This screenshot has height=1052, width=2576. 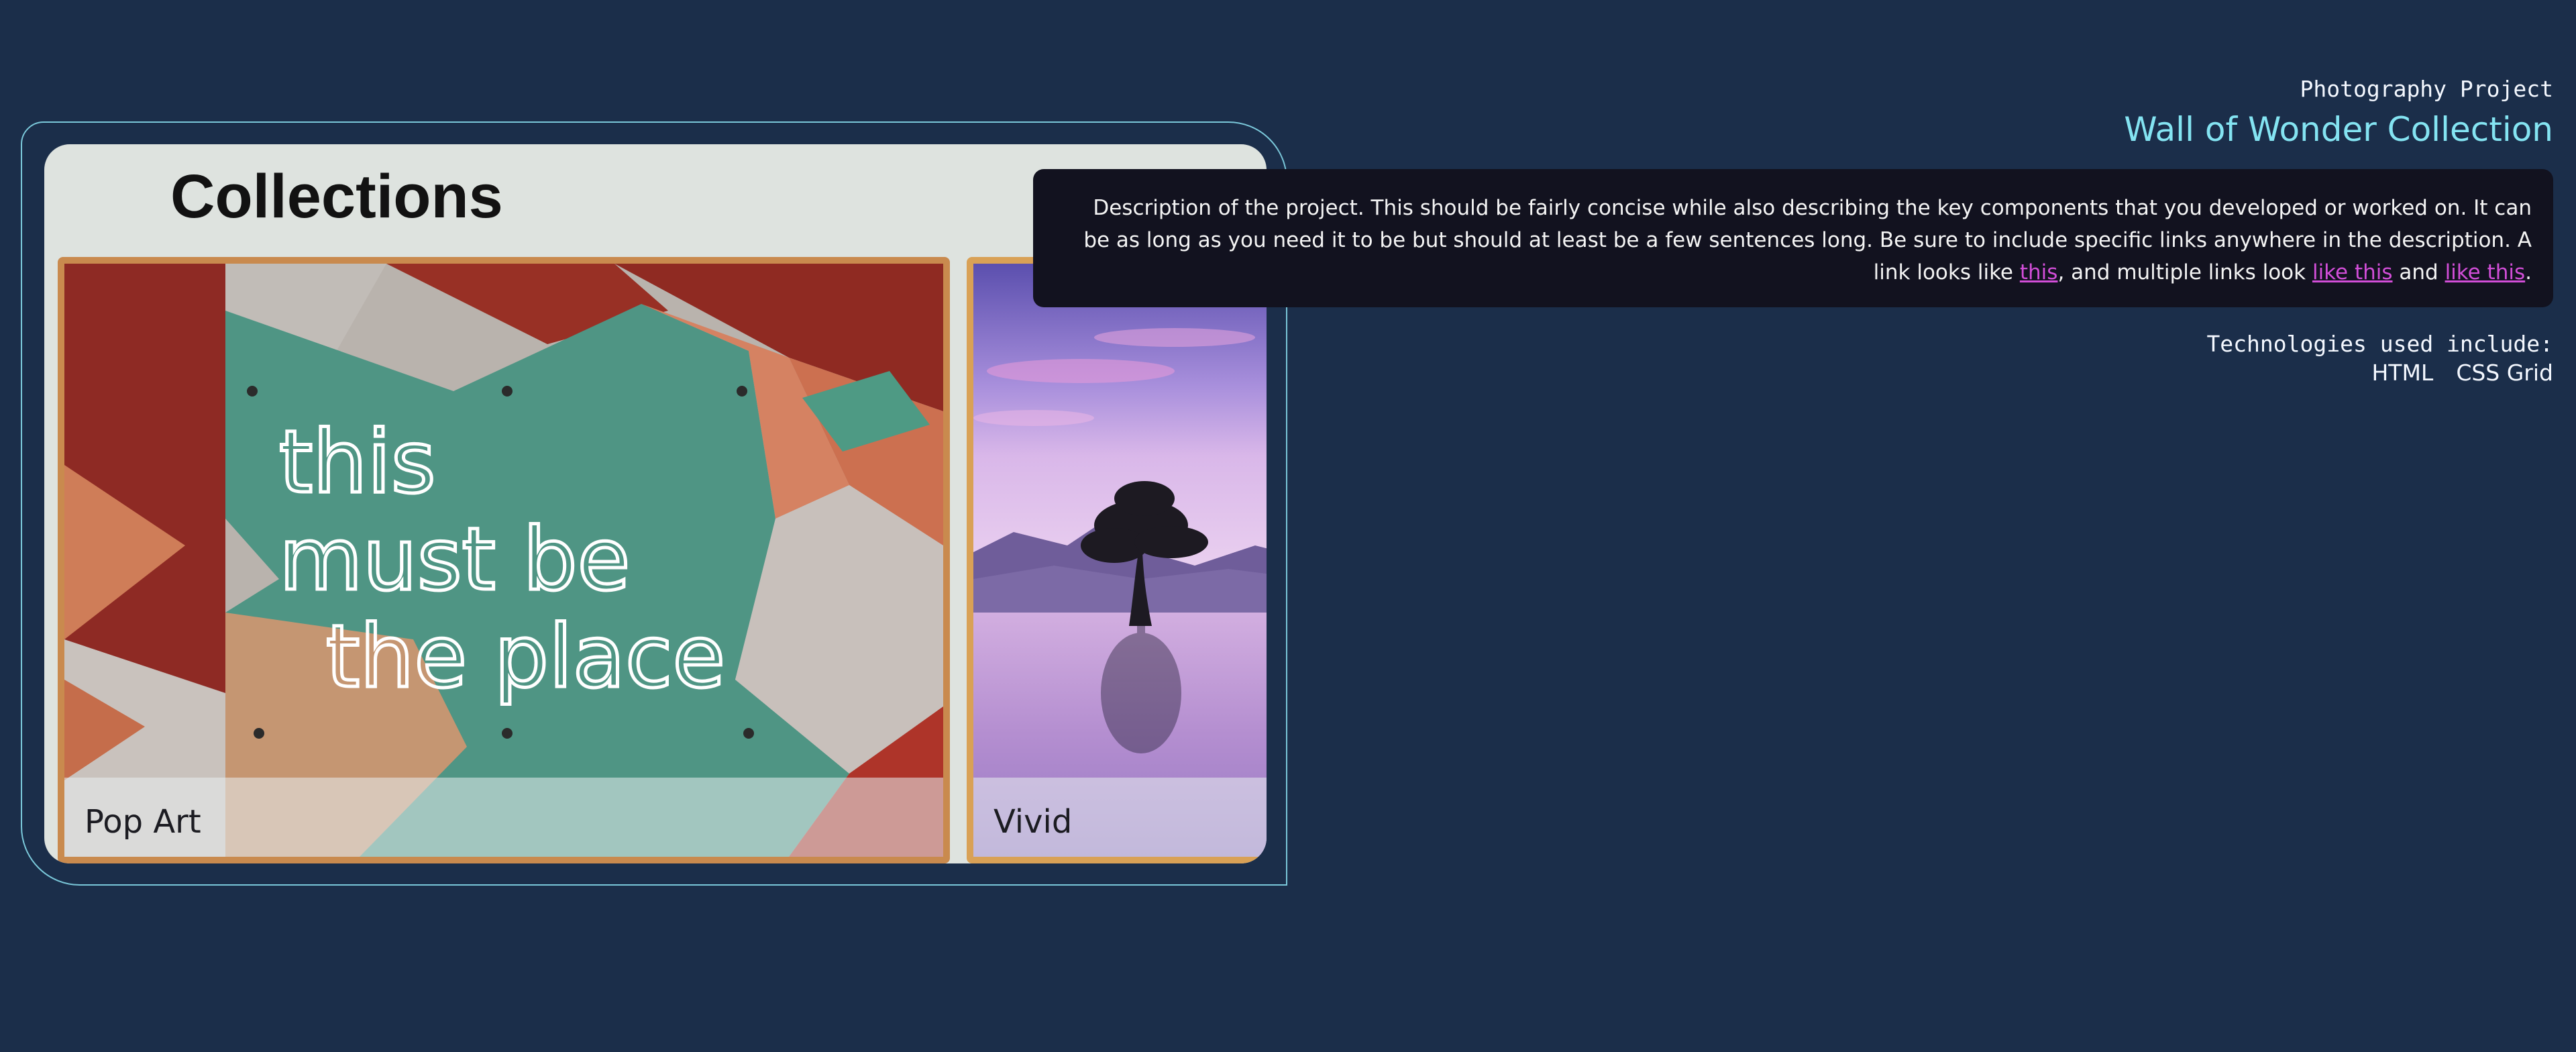 What do you see at coordinates (1033, 822) in the screenshot?
I see `card-label-vivid: Vivid` at bounding box center [1033, 822].